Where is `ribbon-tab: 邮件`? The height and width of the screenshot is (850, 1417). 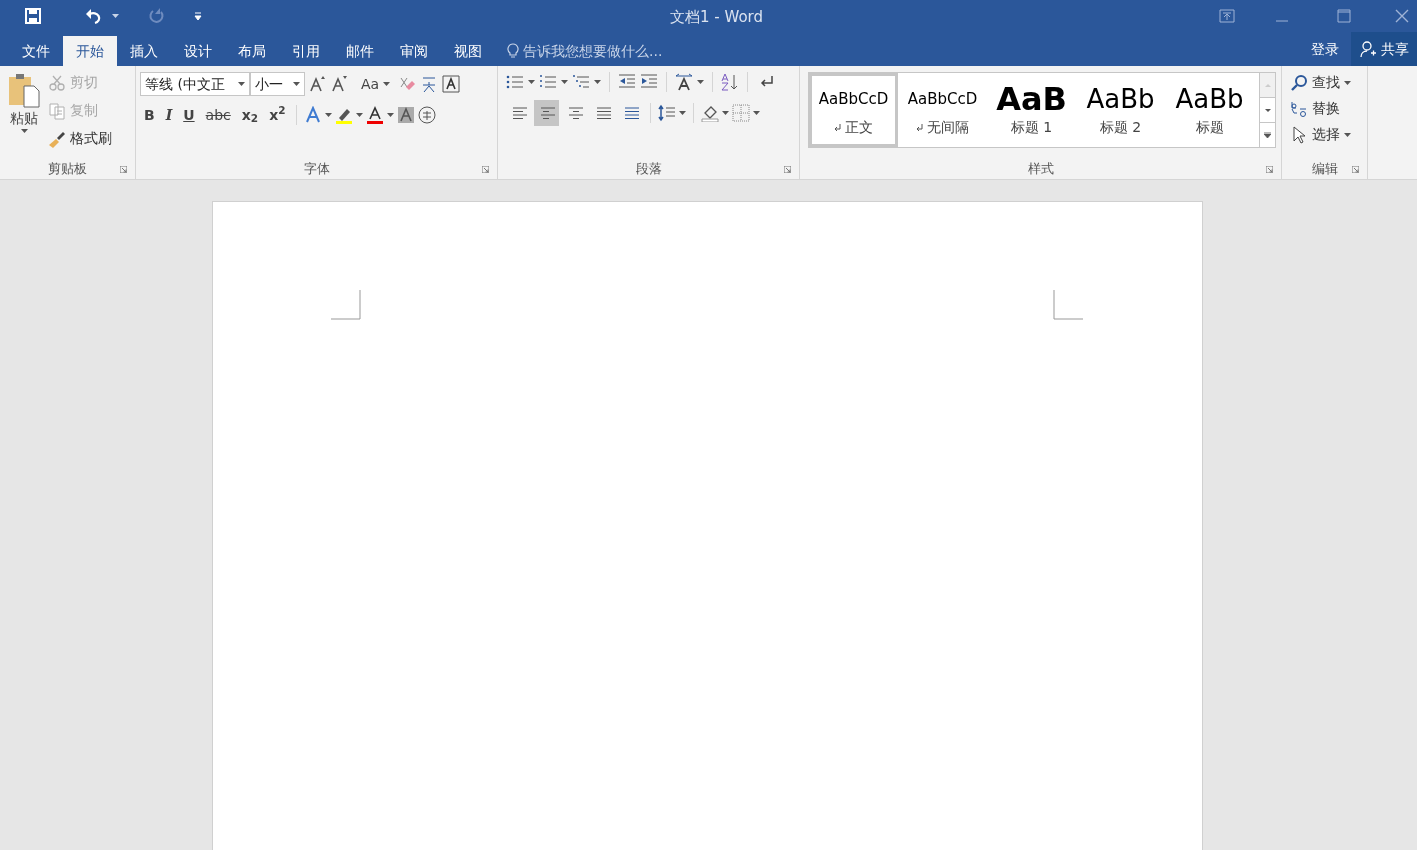 ribbon-tab: 邮件 is located at coordinates (360, 51).